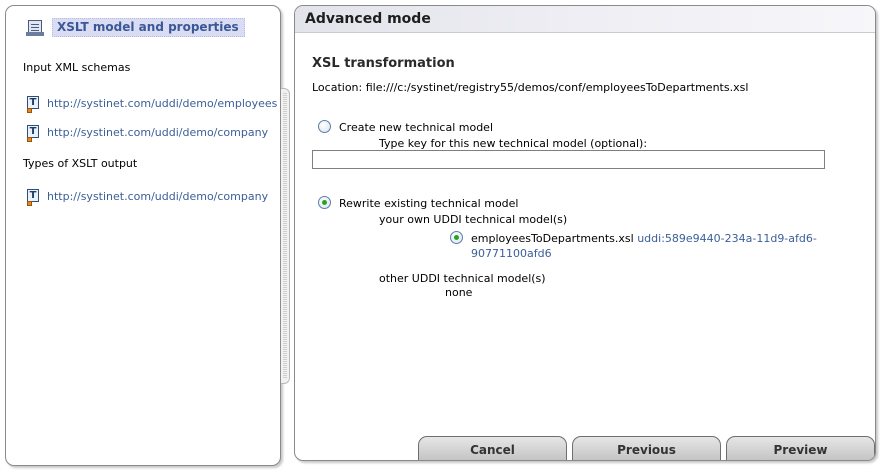 Image resolution: width=881 pixels, height=472 pixels. I want to click on create-new-radio, so click(324, 126).